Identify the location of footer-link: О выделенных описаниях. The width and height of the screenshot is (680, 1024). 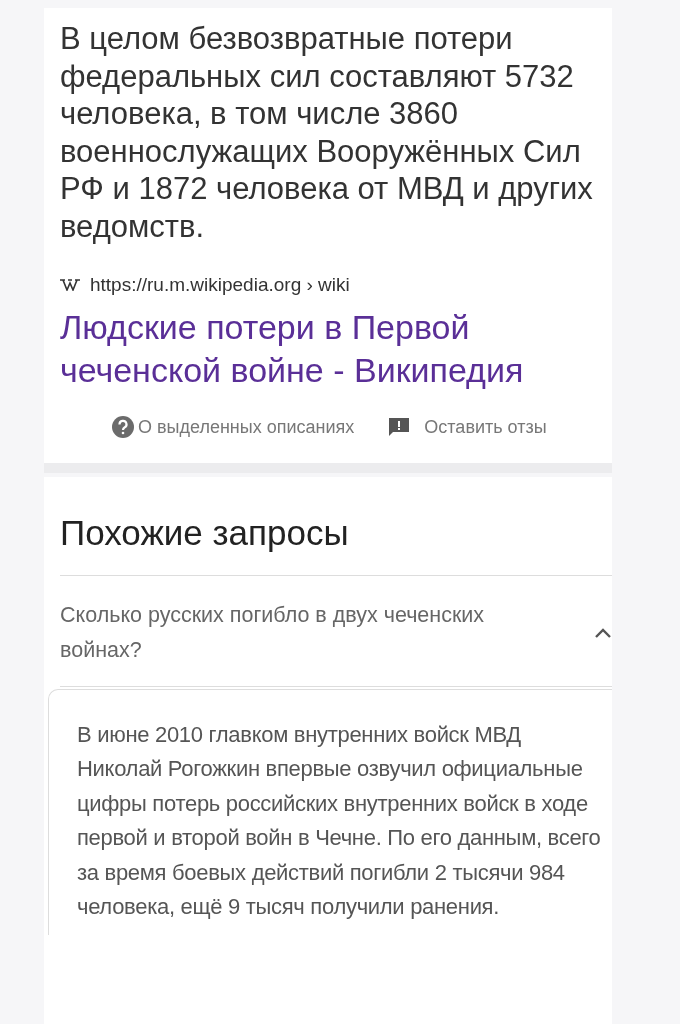
(246, 427).